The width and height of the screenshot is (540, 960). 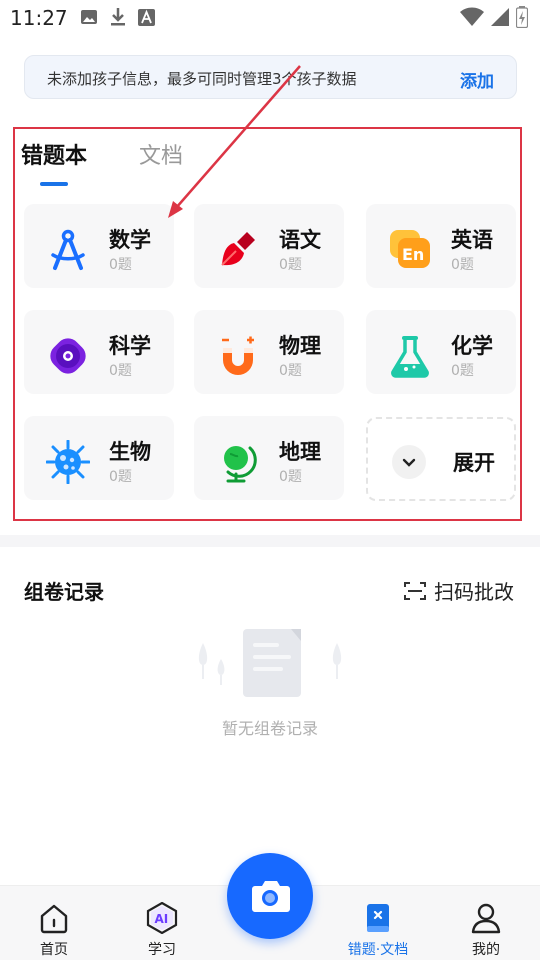 What do you see at coordinates (441, 459) in the screenshot?
I see `expand-subjects-button: 展开` at bounding box center [441, 459].